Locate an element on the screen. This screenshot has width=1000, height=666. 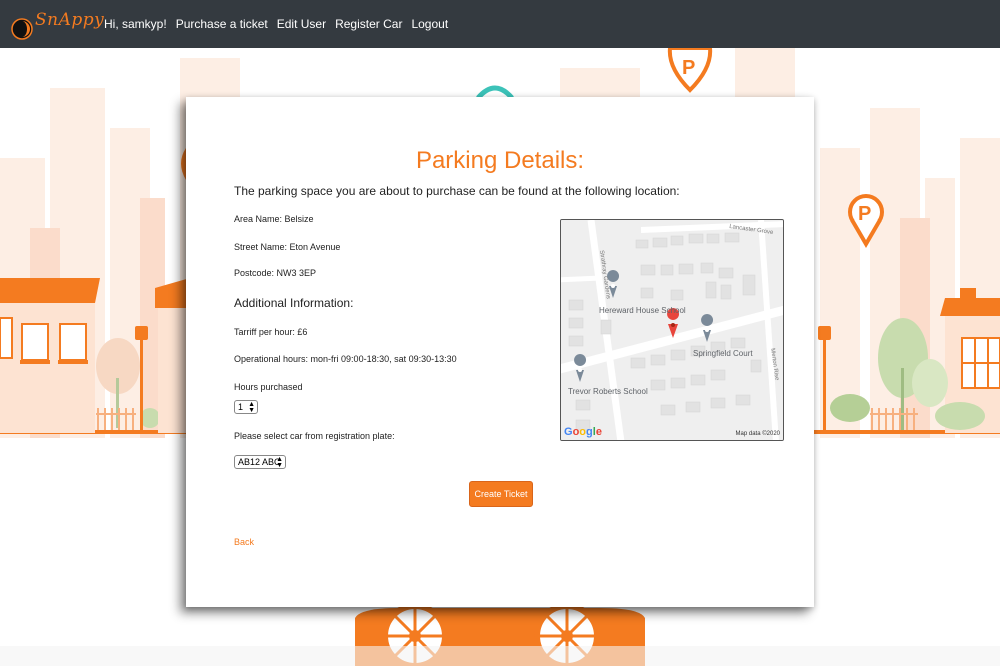
map-attribution: Map data ©2020 is located at coordinates (758, 434).